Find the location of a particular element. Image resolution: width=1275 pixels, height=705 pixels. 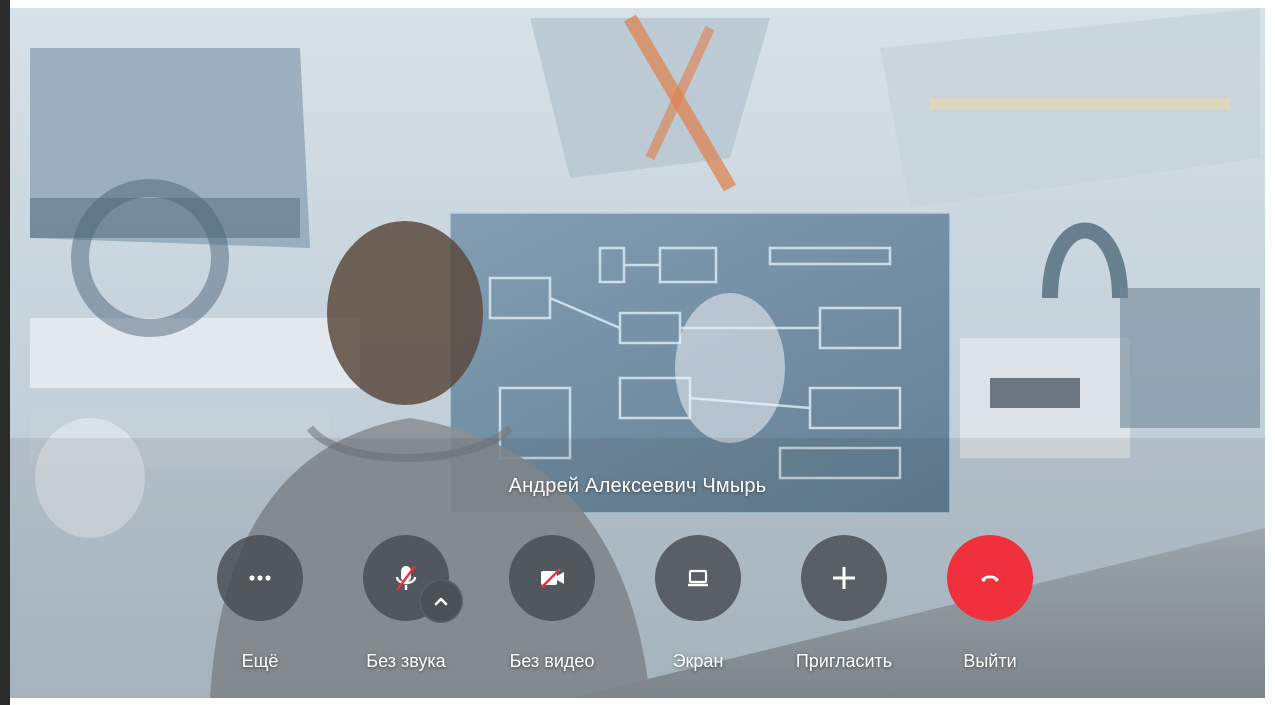

video-label: Без видео is located at coordinates (552, 661).